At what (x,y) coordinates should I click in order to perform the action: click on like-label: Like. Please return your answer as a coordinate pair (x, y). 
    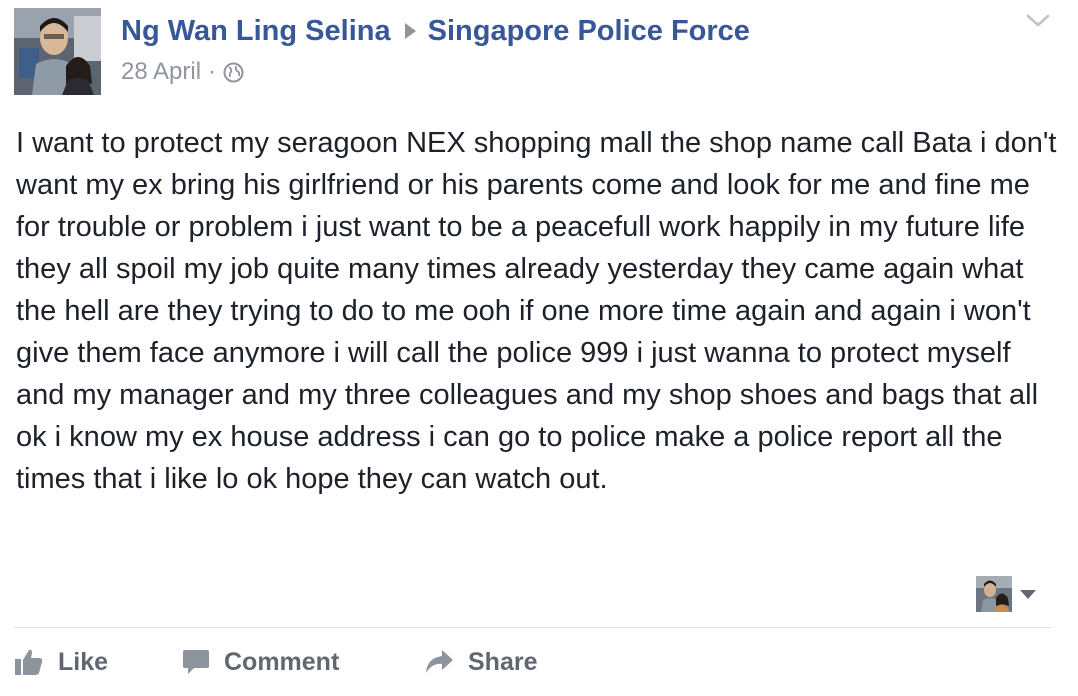
    Looking at the image, I should click on (83, 661).